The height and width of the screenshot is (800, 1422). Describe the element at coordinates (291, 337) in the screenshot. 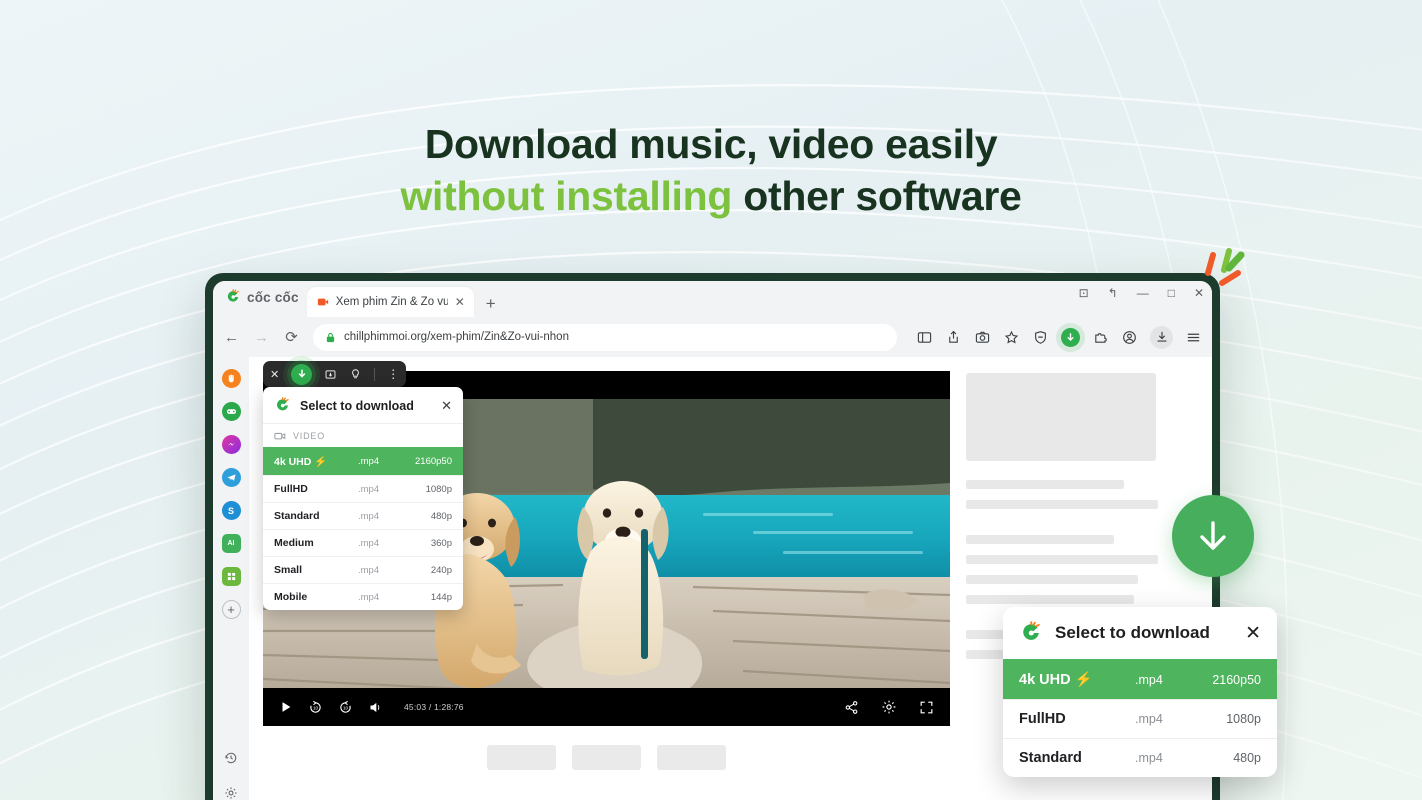

I see `reload-icon: ⟳` at that location.